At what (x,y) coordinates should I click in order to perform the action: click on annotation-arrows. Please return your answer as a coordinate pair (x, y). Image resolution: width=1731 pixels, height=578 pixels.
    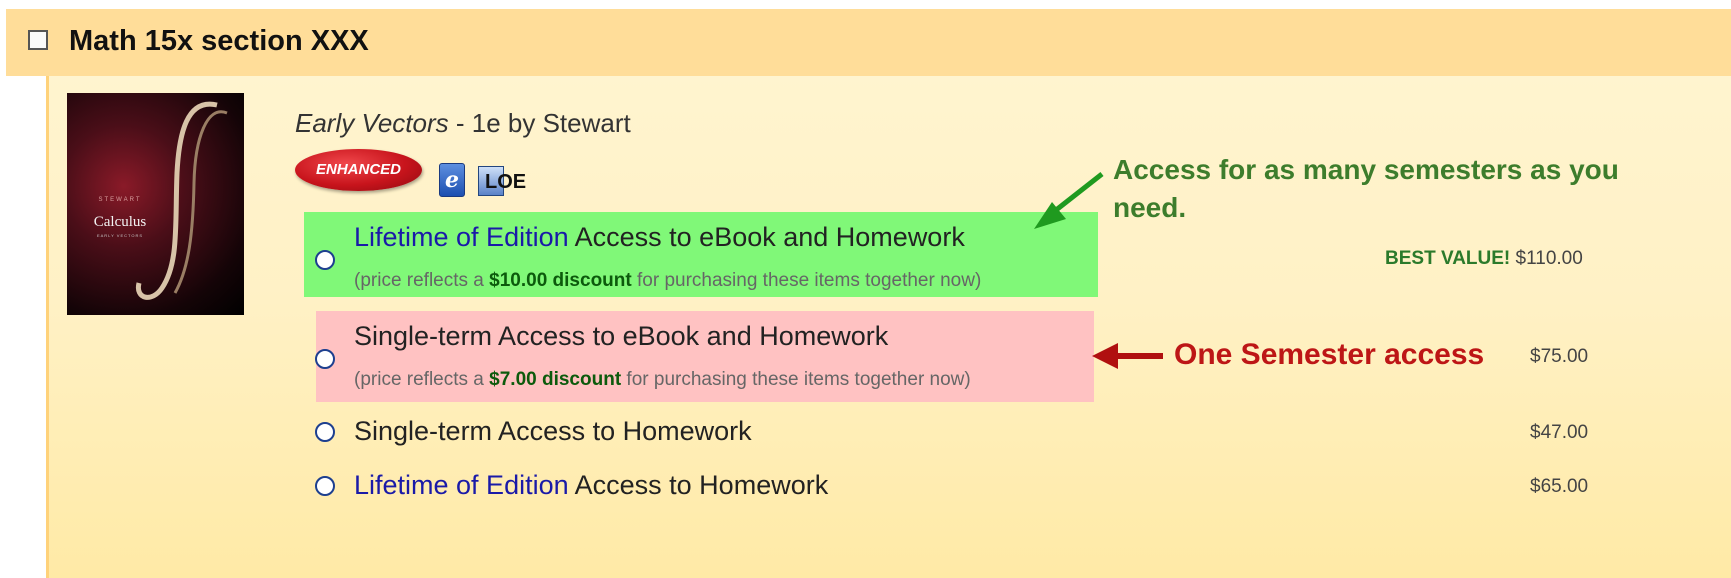
    Looking at the image, I should click on (1098, 270).